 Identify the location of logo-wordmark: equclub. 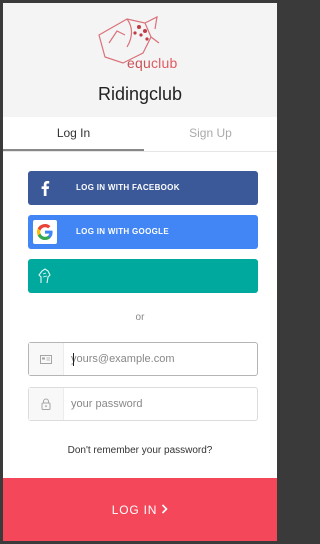
(152, 63).